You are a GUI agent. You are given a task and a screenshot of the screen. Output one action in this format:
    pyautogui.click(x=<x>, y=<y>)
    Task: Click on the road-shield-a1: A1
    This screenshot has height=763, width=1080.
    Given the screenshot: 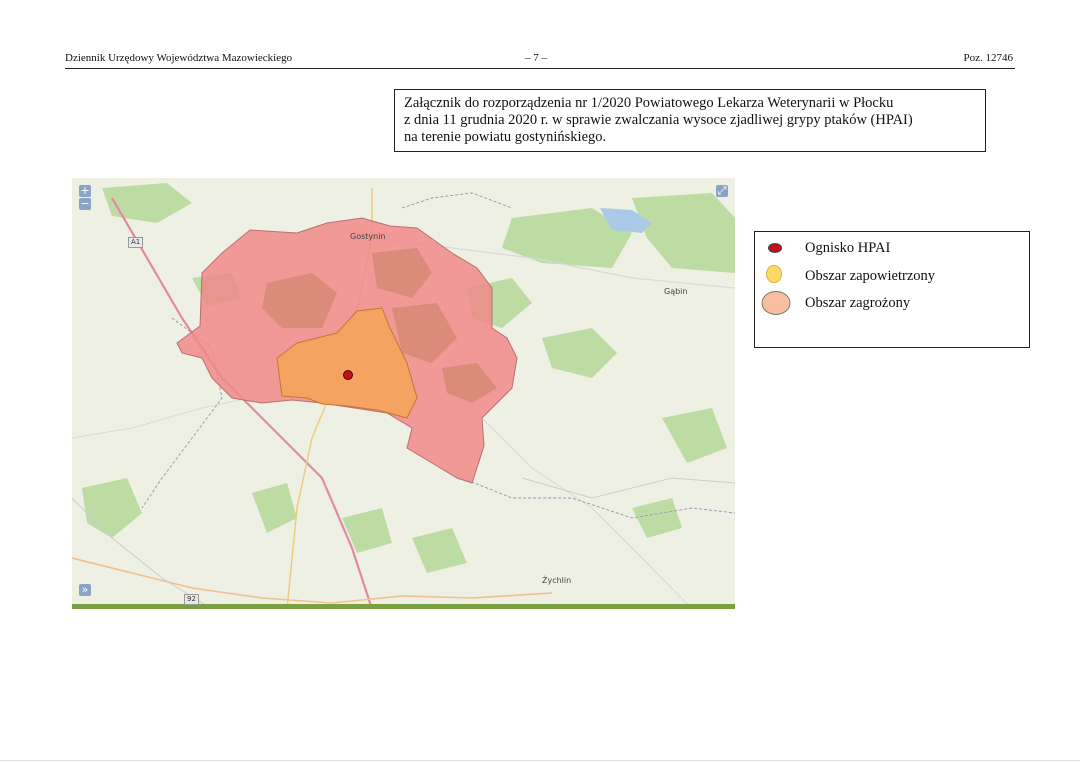 What is the action you would take?
    pyautogui.click(x=136, y=242)
    